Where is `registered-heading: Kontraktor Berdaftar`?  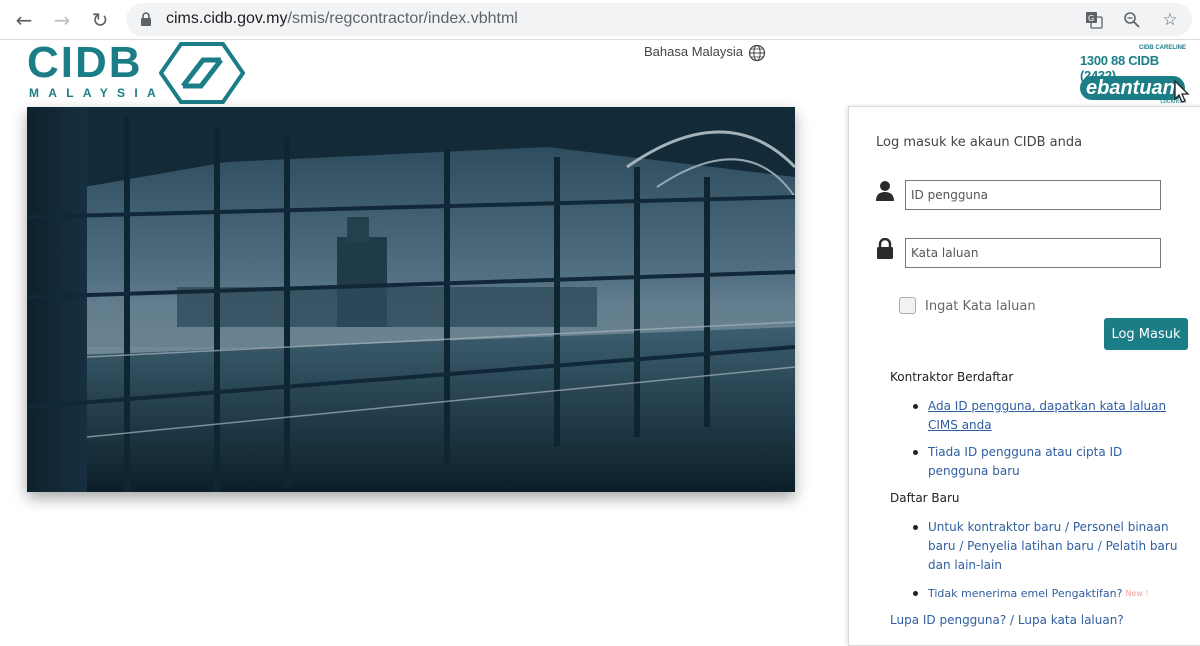 registered-heading: Kontraktor Berdaftar is located at coordinates (952, 377).